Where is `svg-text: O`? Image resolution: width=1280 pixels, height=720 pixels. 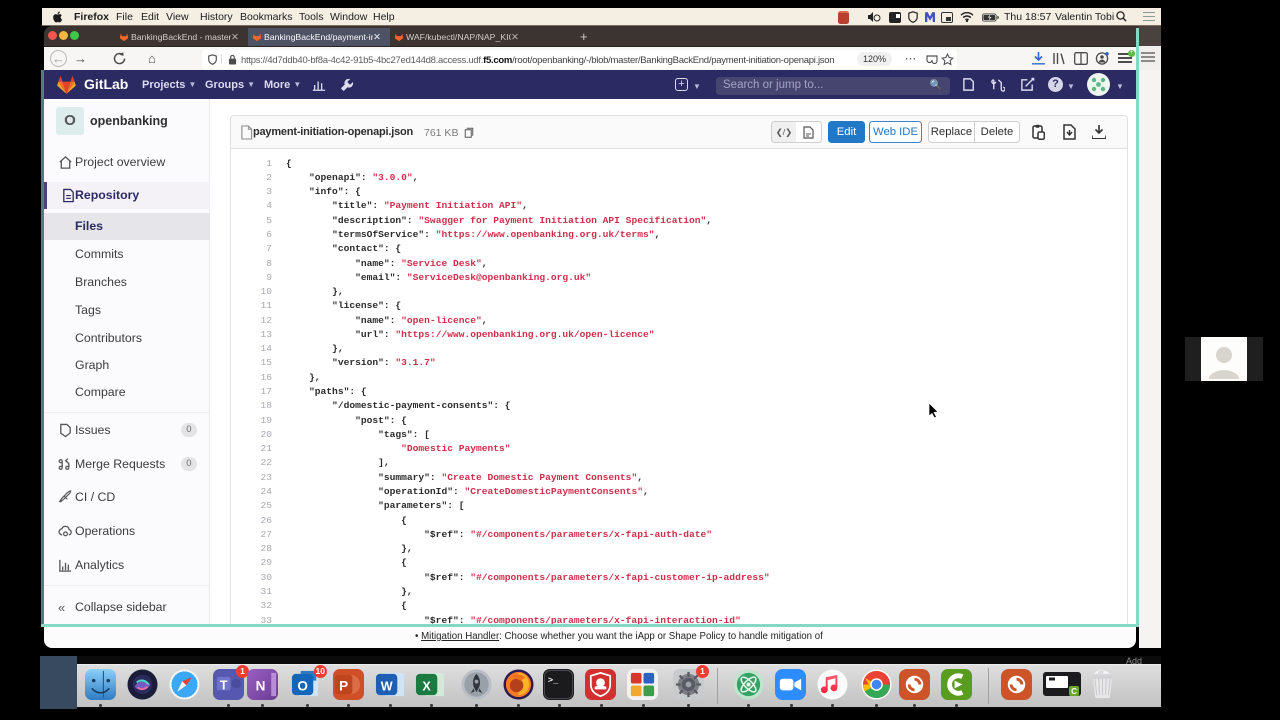
svg-text: O is located at coordinates (302, 685).